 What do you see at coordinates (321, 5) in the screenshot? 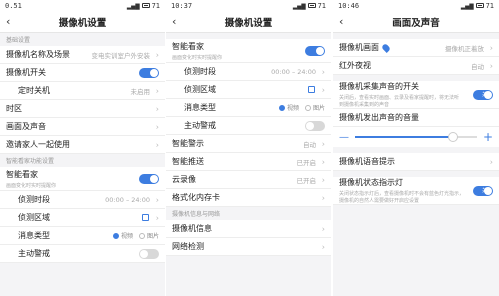
I see `battery-level: 71` at bounding box center [321, 5].